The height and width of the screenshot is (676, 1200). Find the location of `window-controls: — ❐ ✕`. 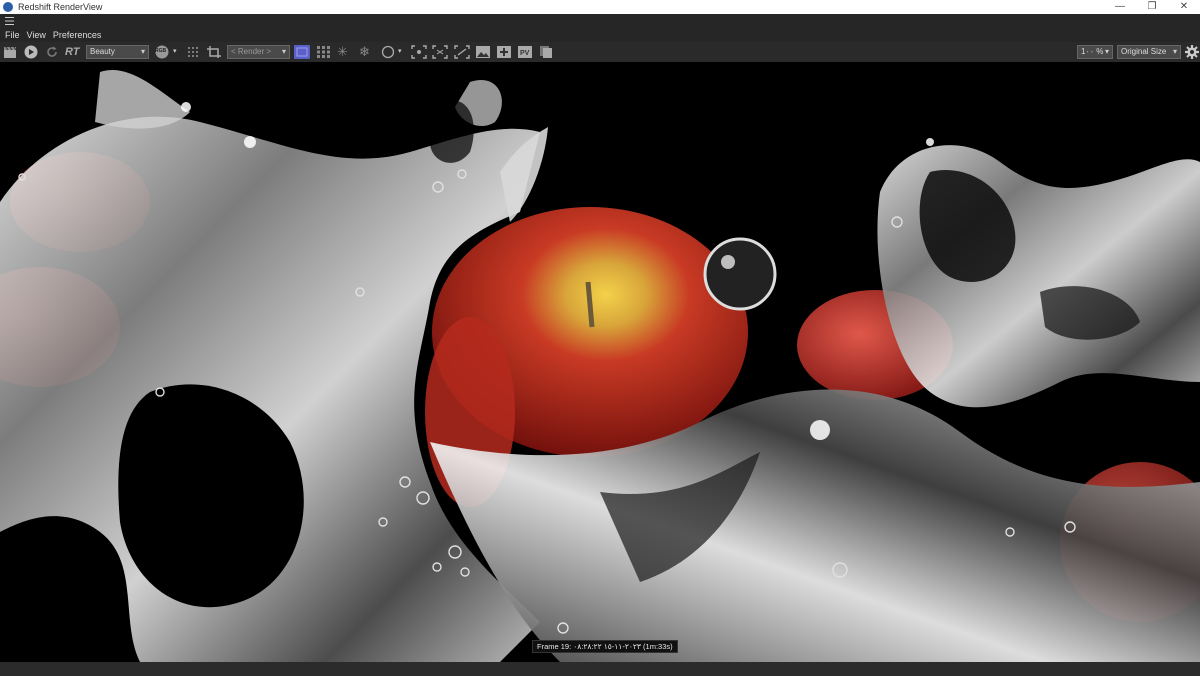

window-controls: — ❐ ✕ is located at coordinates (1152, 7).